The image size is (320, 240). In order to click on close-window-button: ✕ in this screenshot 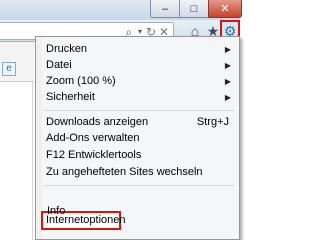, I will do `click(225, 9)`.